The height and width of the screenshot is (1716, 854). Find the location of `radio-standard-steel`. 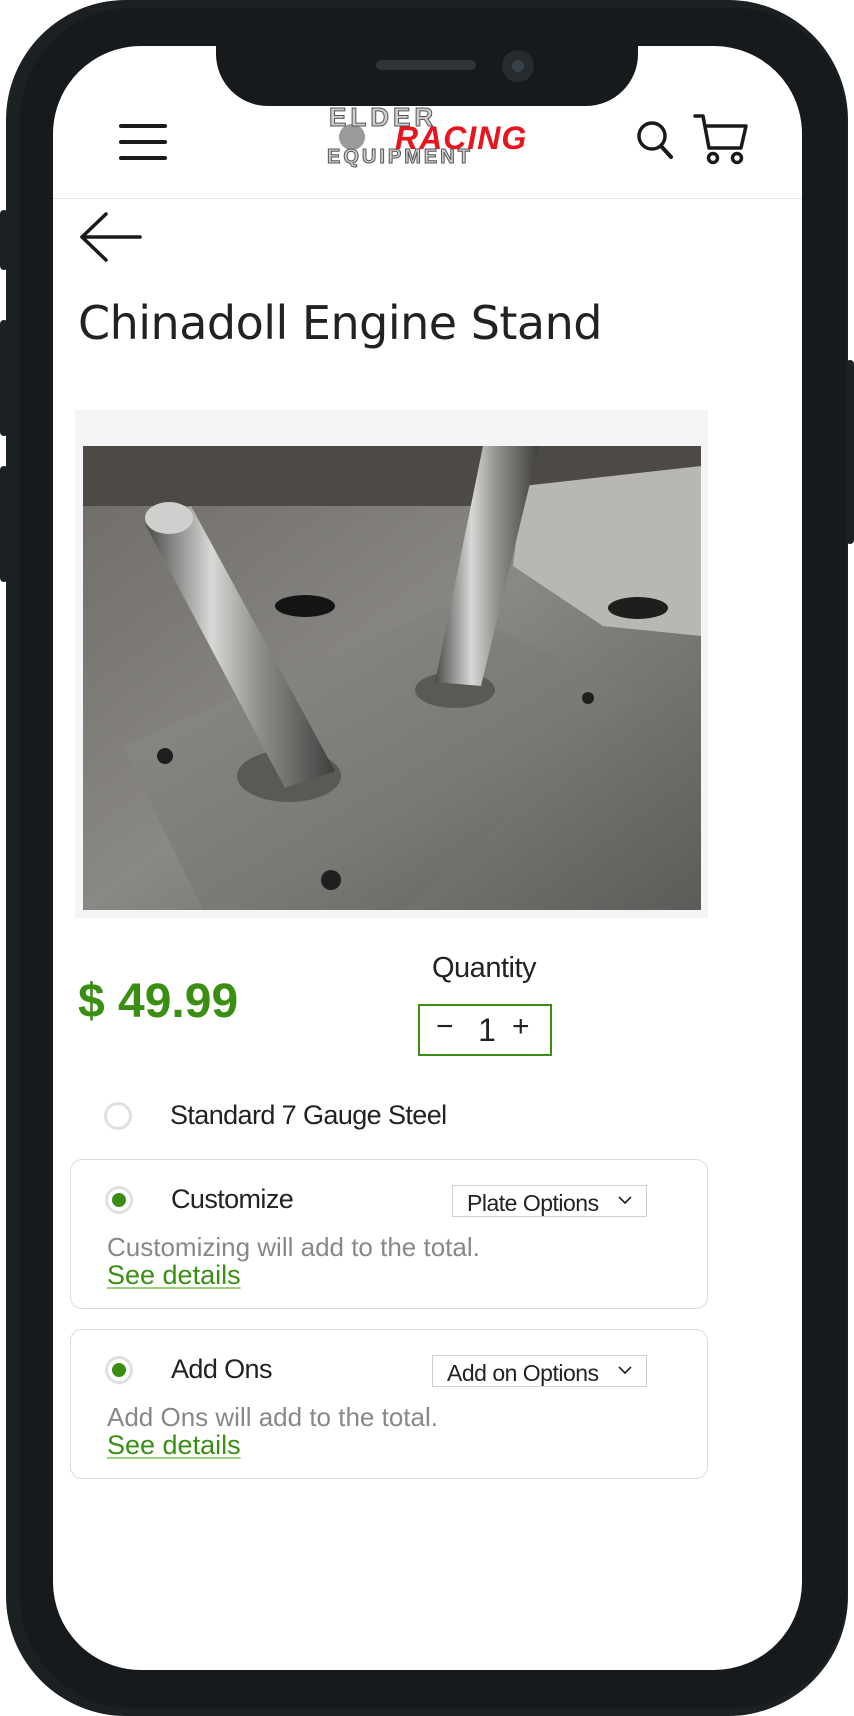

radio-standard-steel is located at coordinates (118, 1116).